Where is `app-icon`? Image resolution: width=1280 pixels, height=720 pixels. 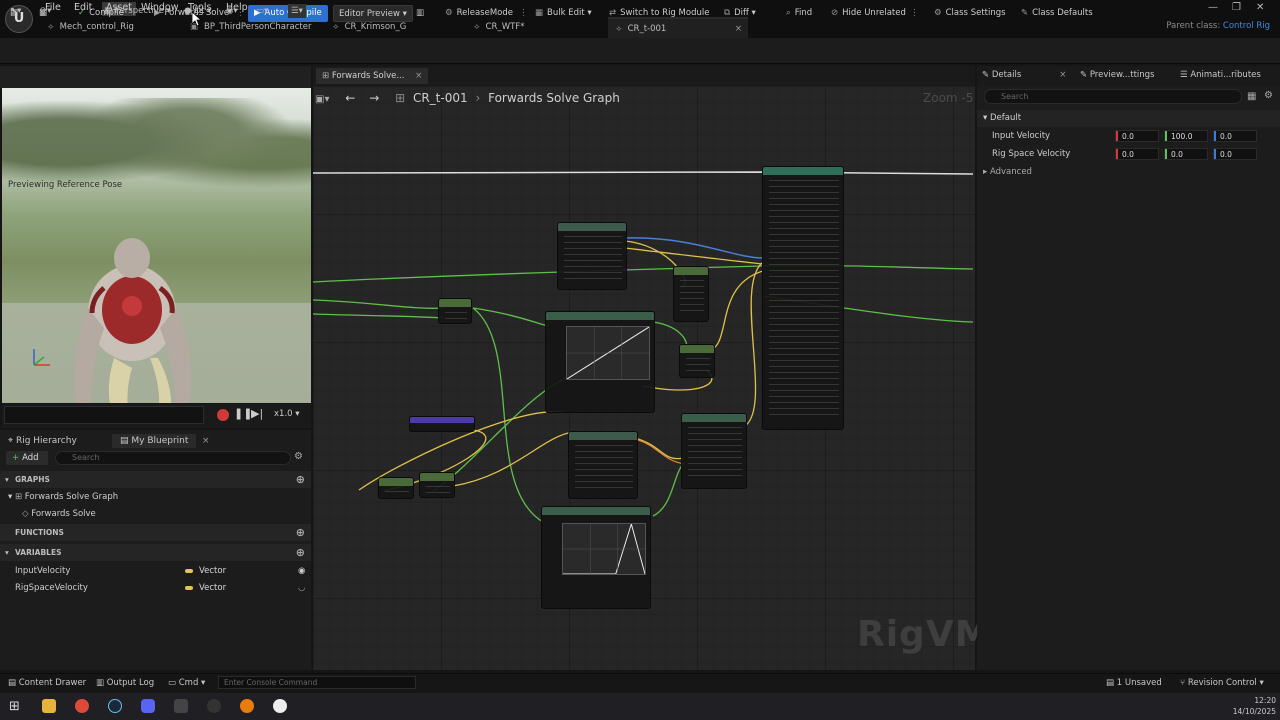 app-icon is located at coordinates (181, 706).